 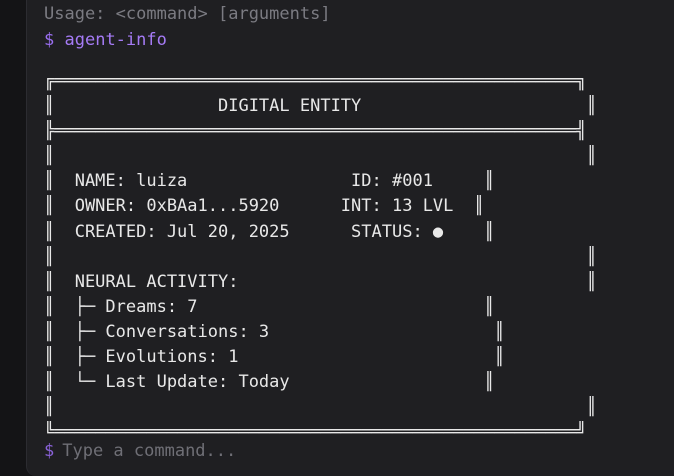 What do you see at coordinates (320, 281) in the screenshot?
I see `neural-activity-heading: ║ NEURAL ACTIVITY: ║` at bounding box center [320, 281].